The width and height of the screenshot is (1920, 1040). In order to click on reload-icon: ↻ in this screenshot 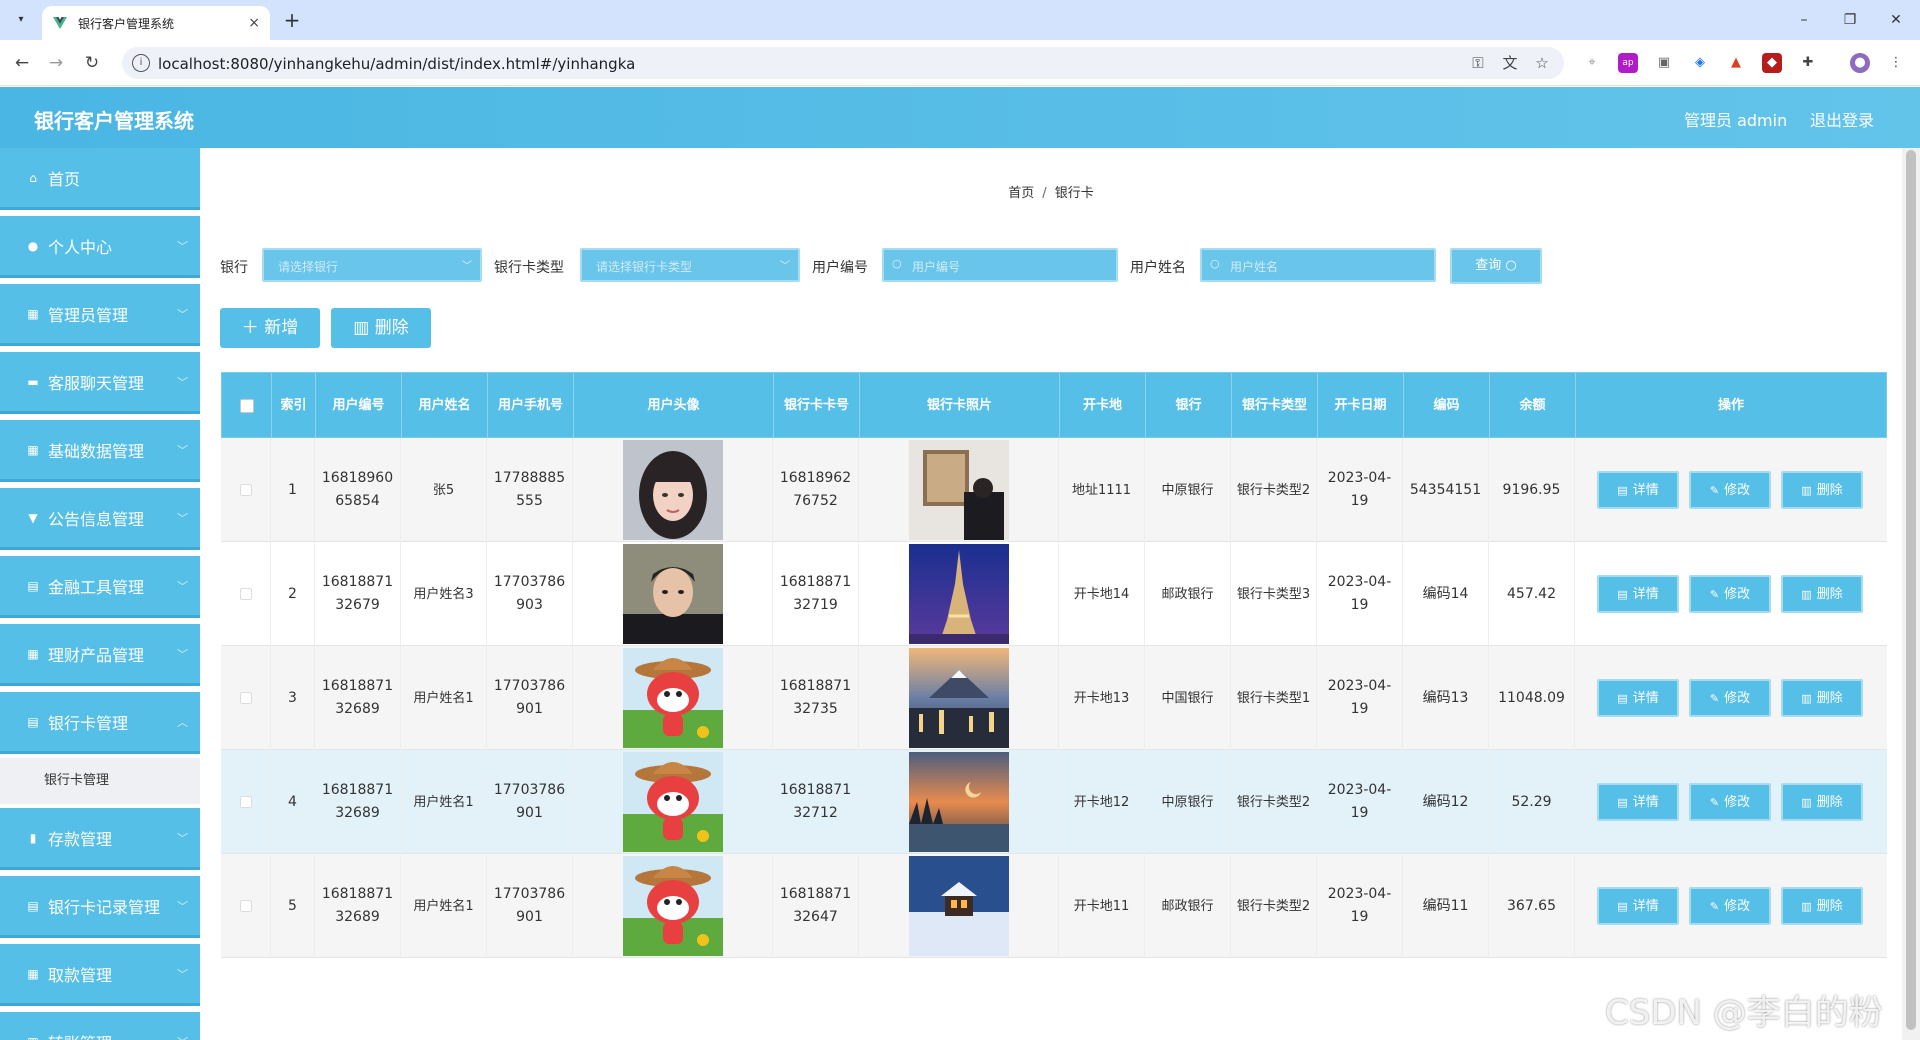, I will do `click(92, 63)`.